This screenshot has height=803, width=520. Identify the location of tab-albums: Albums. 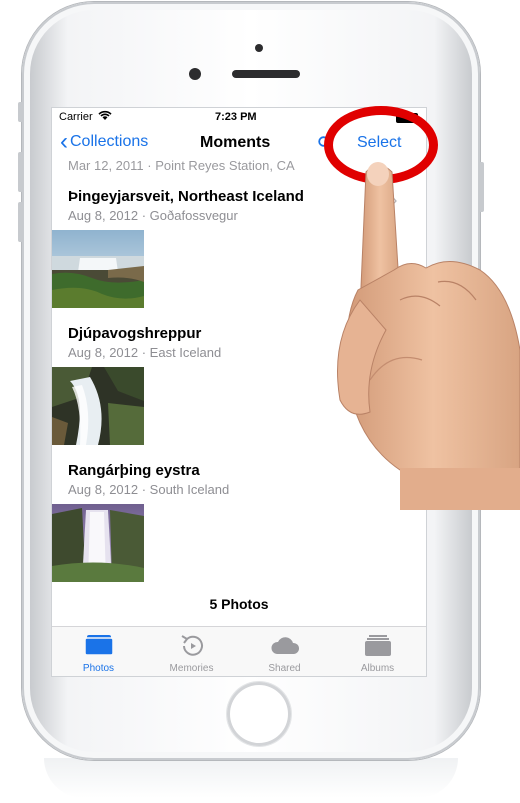
(377, 653).